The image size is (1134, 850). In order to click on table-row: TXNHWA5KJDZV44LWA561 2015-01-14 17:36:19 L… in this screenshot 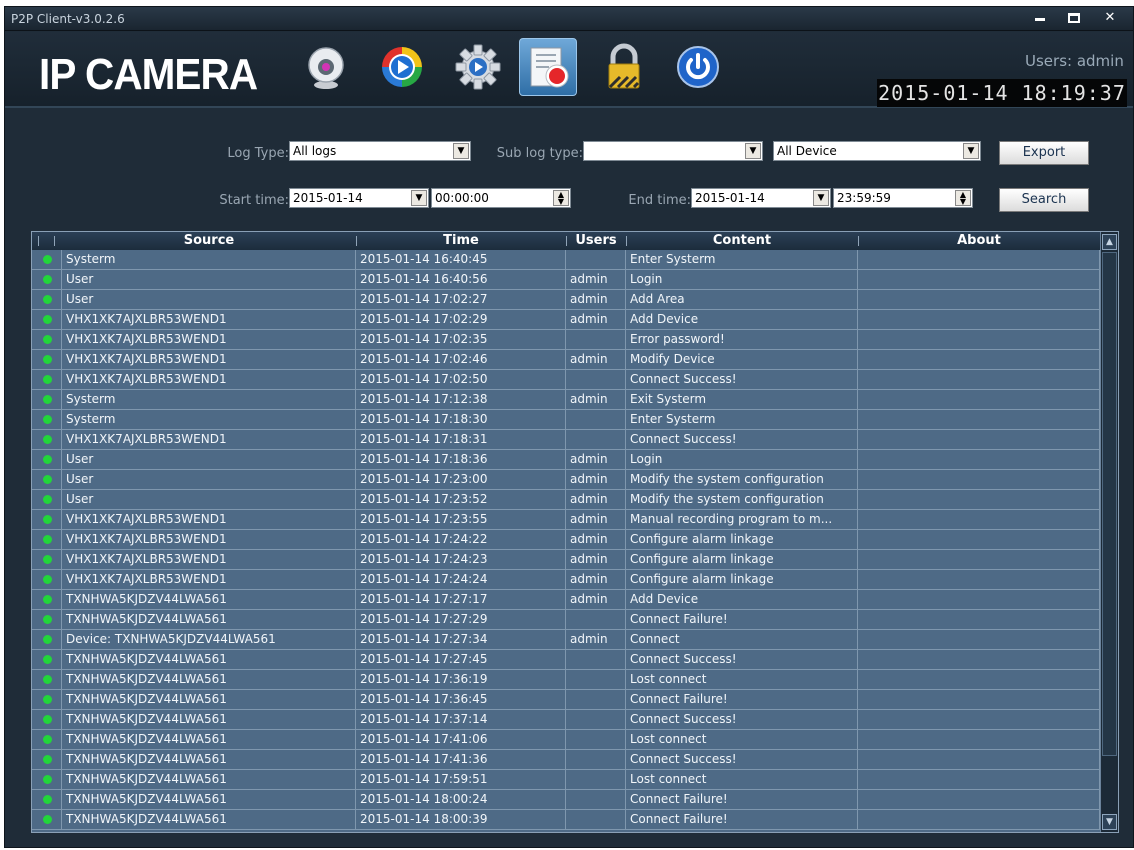, I will do `click(566, 680)`.